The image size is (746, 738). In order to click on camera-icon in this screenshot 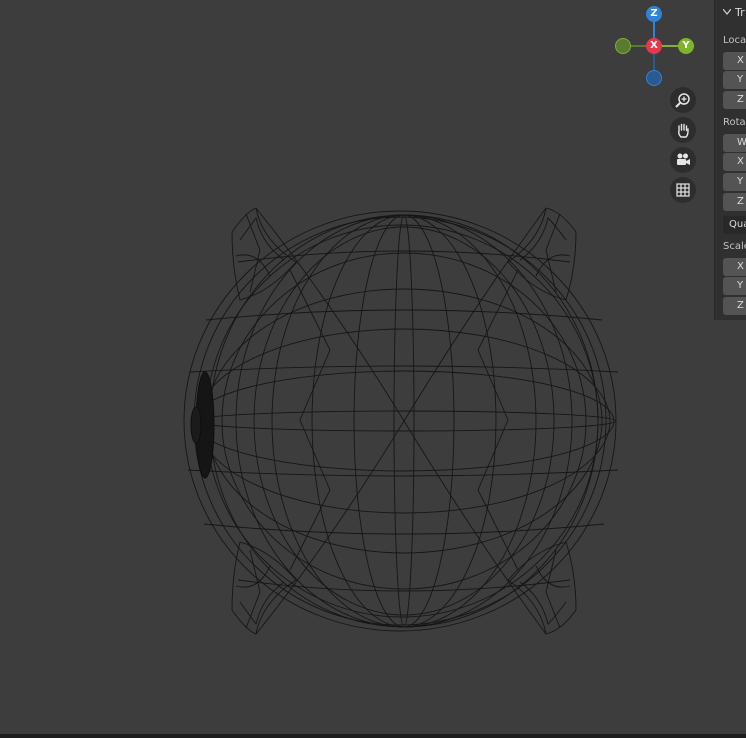, I will do `click(683, 159)`.